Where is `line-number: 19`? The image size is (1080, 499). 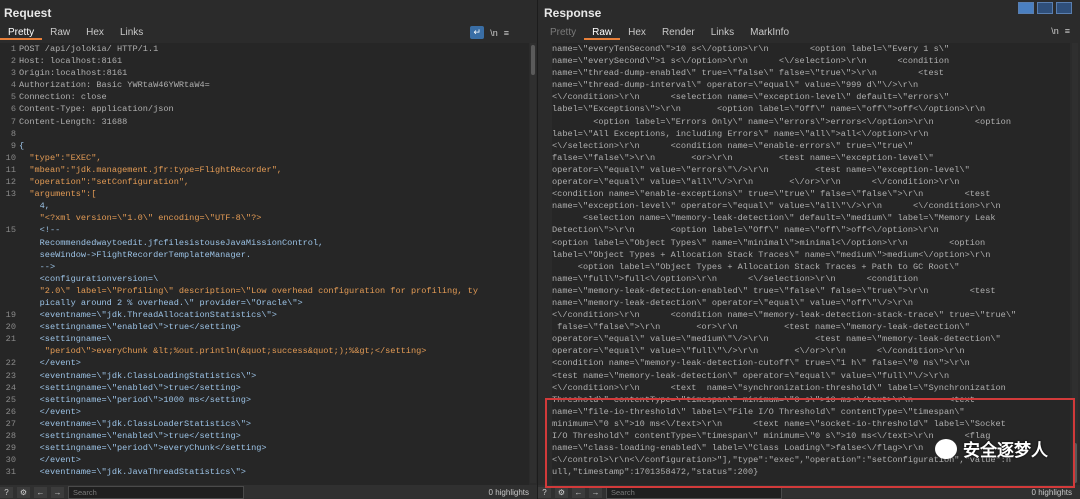 line-number: 19 is located at coordinates (10, 315).